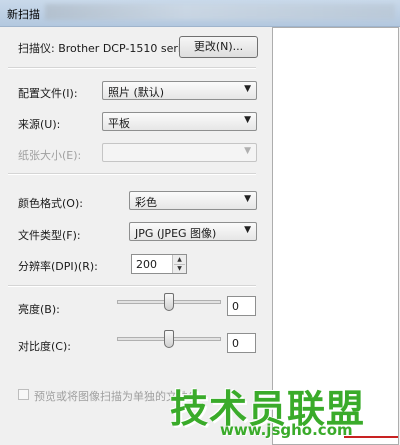  I want to click on profile-select: 照片 (默认) ▼, so click(179, 90).